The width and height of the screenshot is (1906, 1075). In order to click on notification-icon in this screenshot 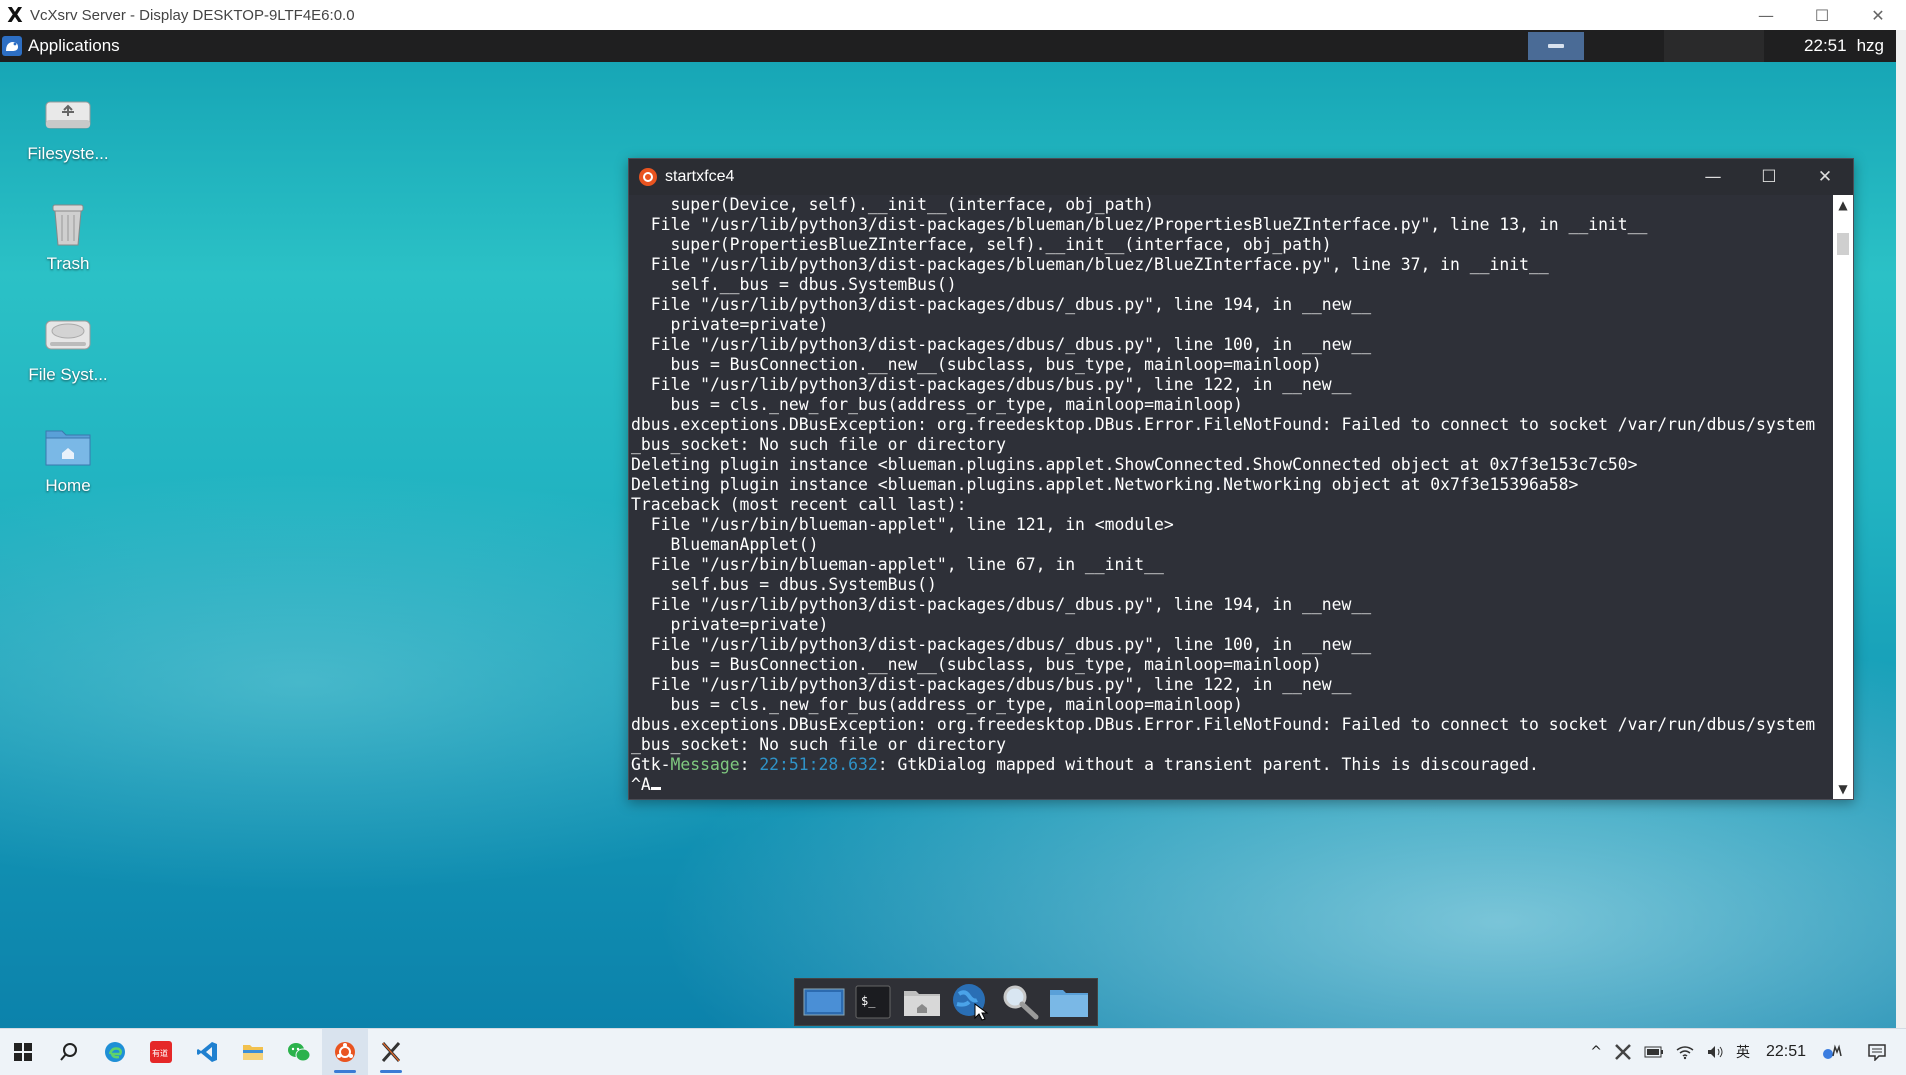, I will do `click(1877, 1052)`.